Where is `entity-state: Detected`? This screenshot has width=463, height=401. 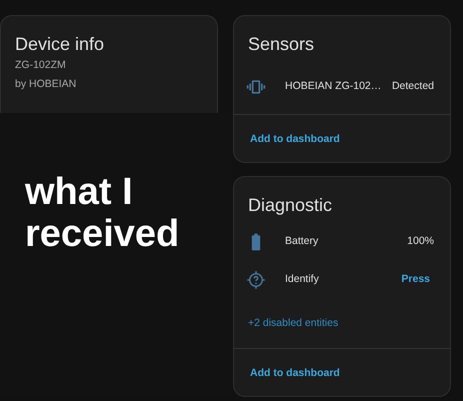 entity-state: Detected is located at coordinates (413, 86).